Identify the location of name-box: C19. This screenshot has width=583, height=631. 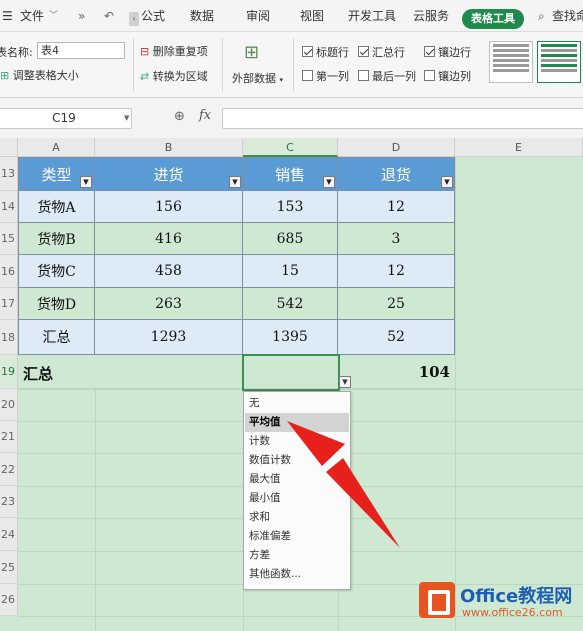
(66, 118).